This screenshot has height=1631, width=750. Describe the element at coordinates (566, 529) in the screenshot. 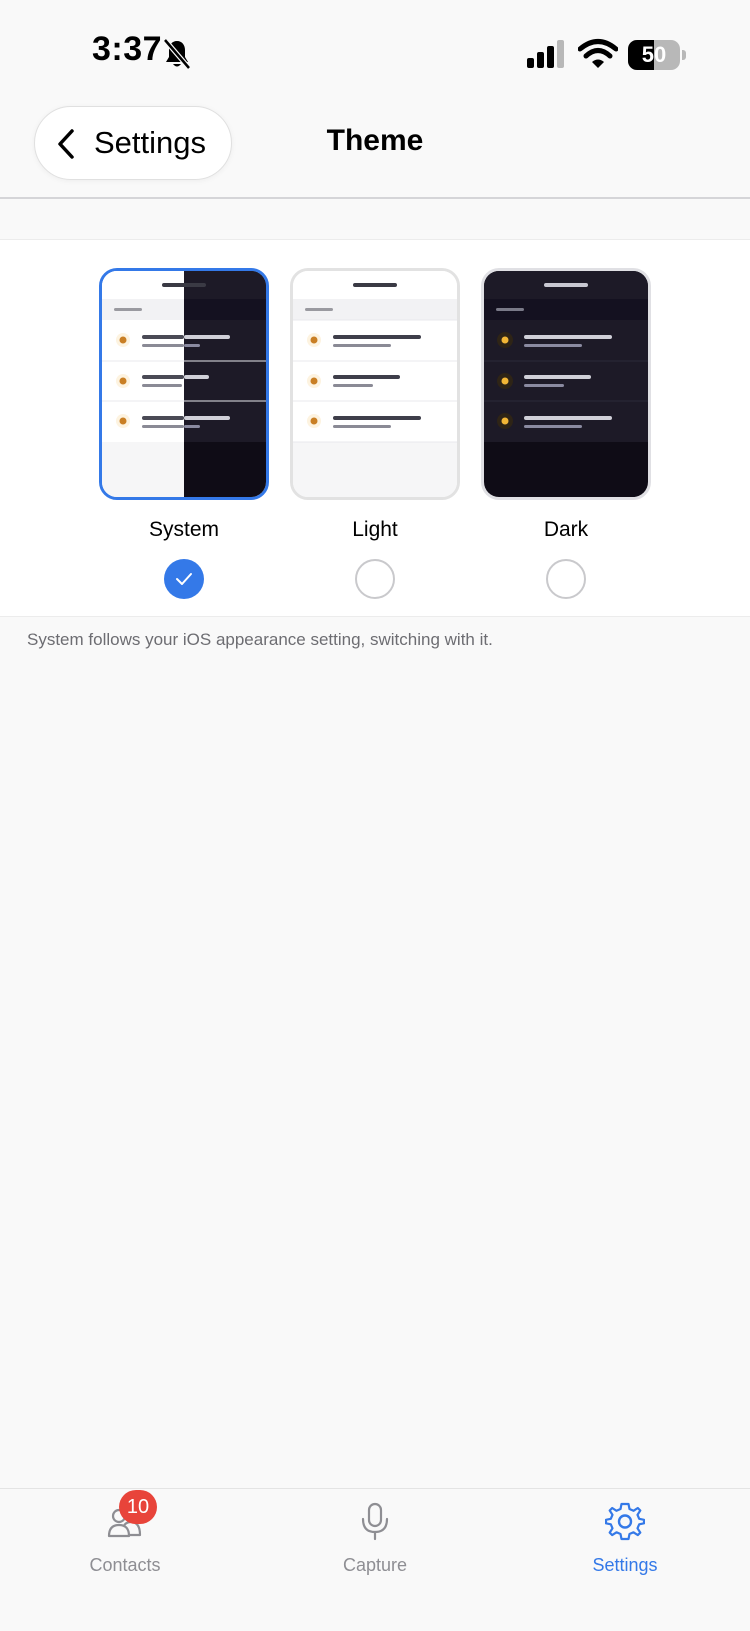

I see `theme-option-label: Dark` at that location.